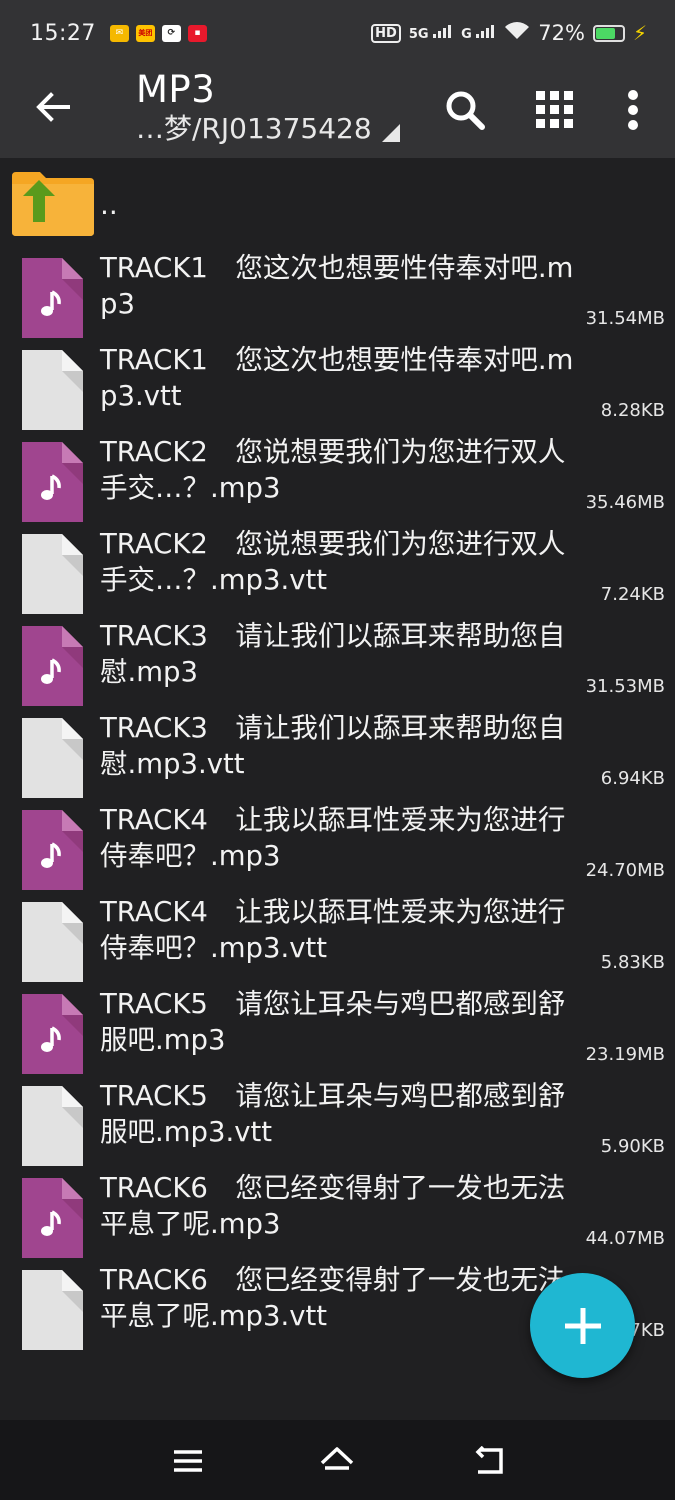 Image resolution: width=675 pixels, height=1500 pixels. I want to click on file-row: TRACK6 您已经变得射了一发也无法平息了呢.mp3 44.07MB, so click(337, 1216).